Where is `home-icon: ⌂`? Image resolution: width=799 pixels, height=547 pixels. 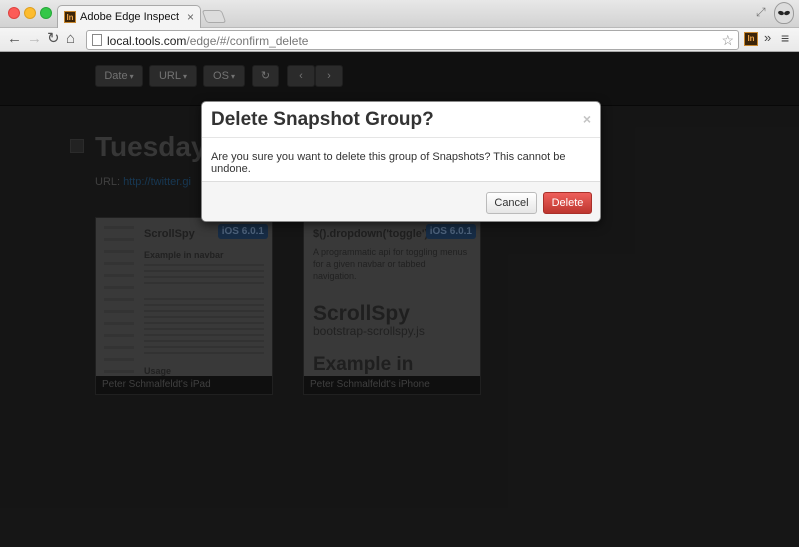
home-icon: ⌂ is located at coordinates (70, 39).